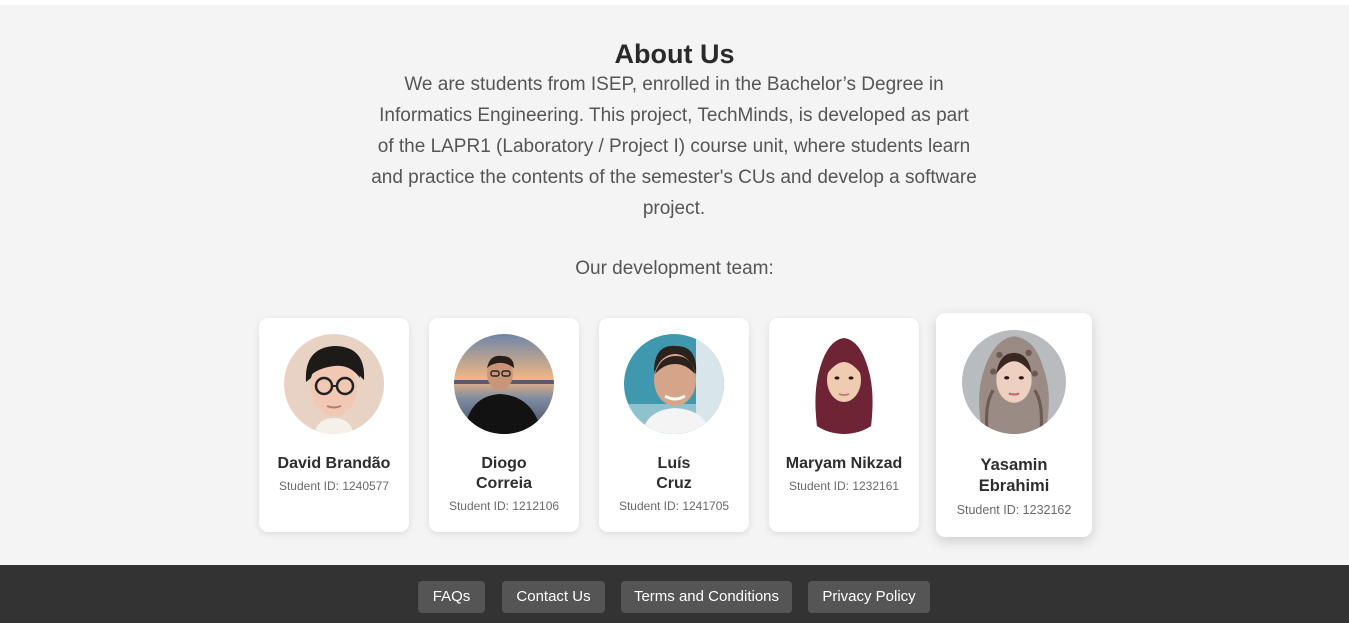 The image size is (1349, 623). What do you see at coordinates (869, 597) in the screenshot?
I see `privacy-policy-link: Privacy Policy` at bounding box center [869, 597].